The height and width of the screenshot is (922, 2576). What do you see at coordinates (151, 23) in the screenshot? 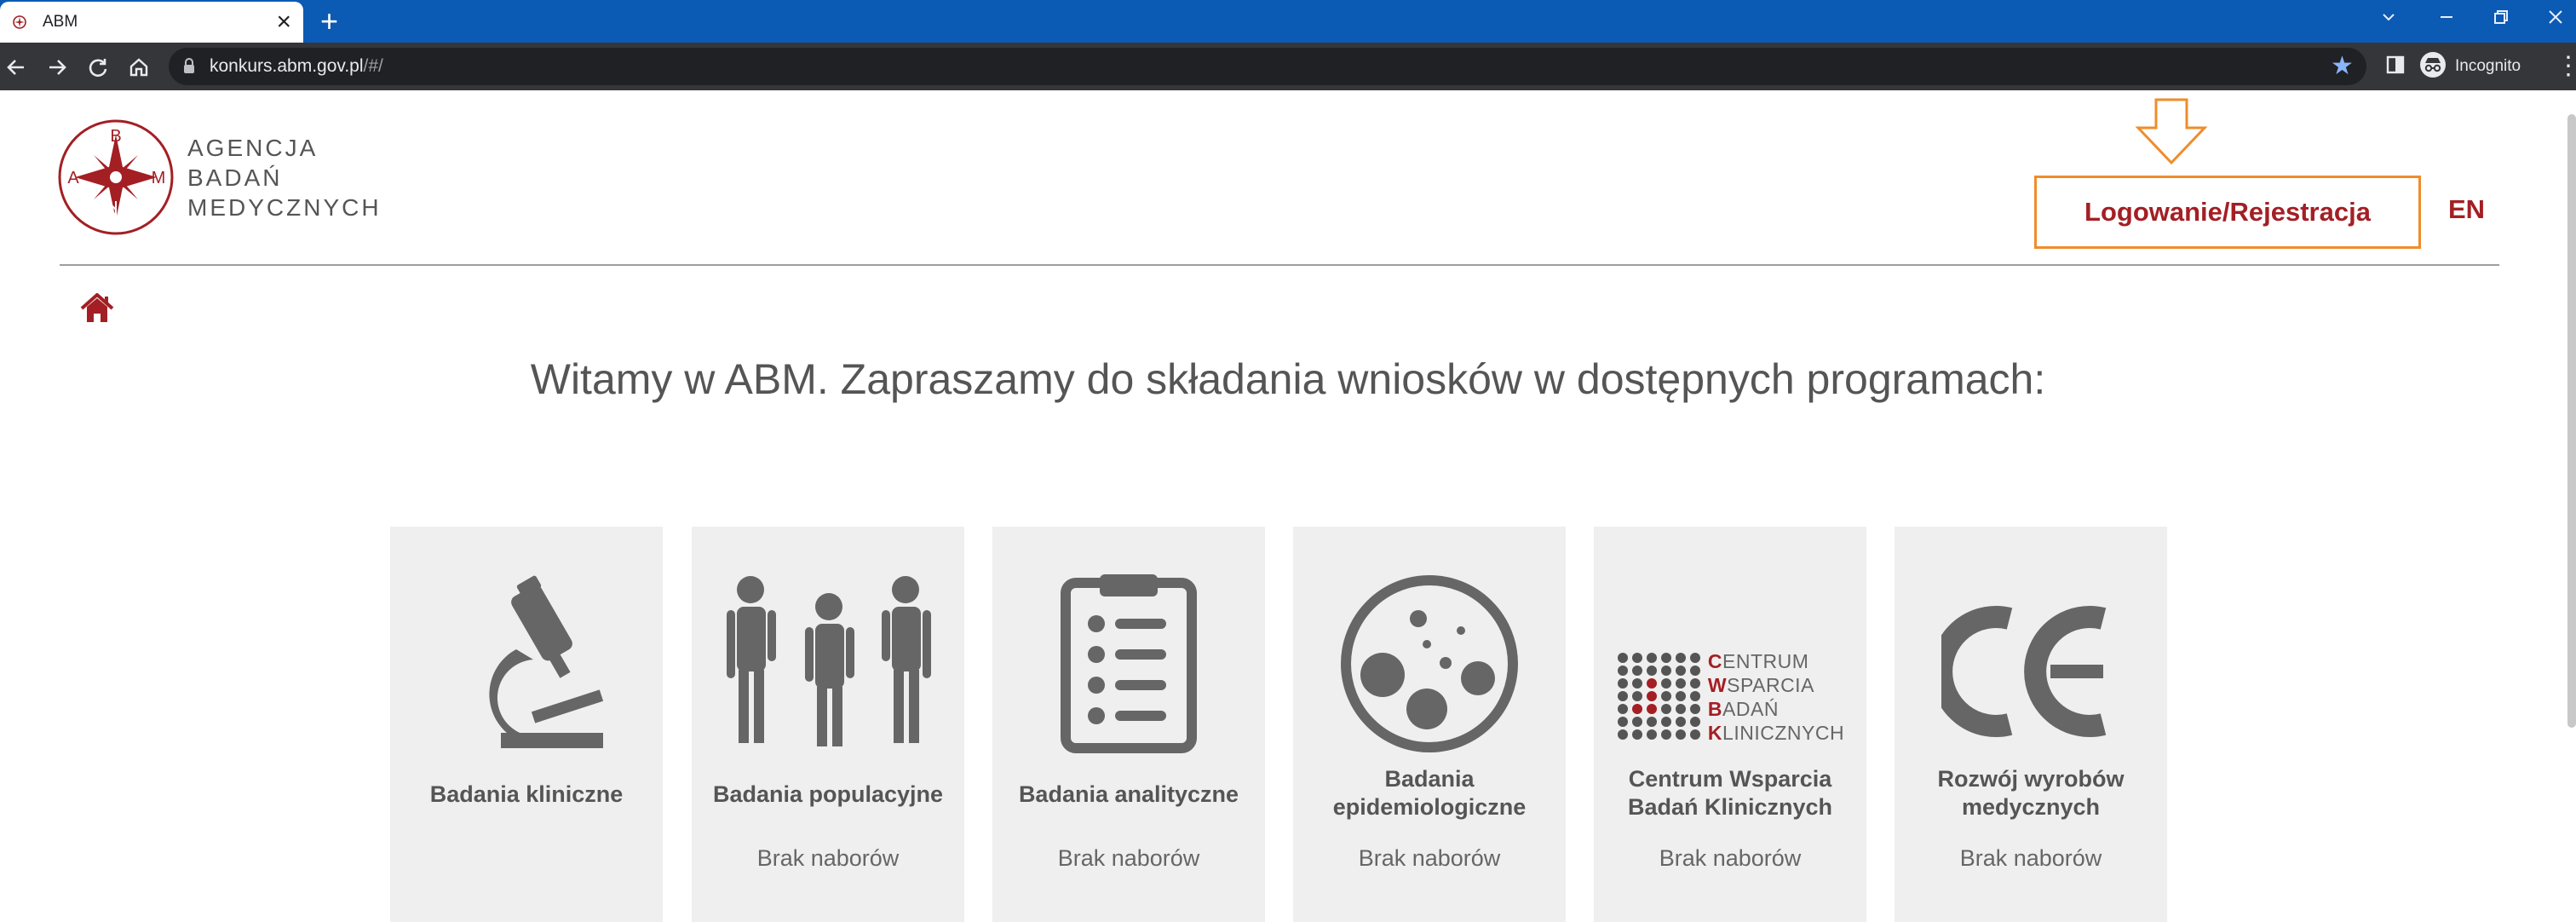
I see `browser-tab: ABM ×` at bounding box center [151, 23].